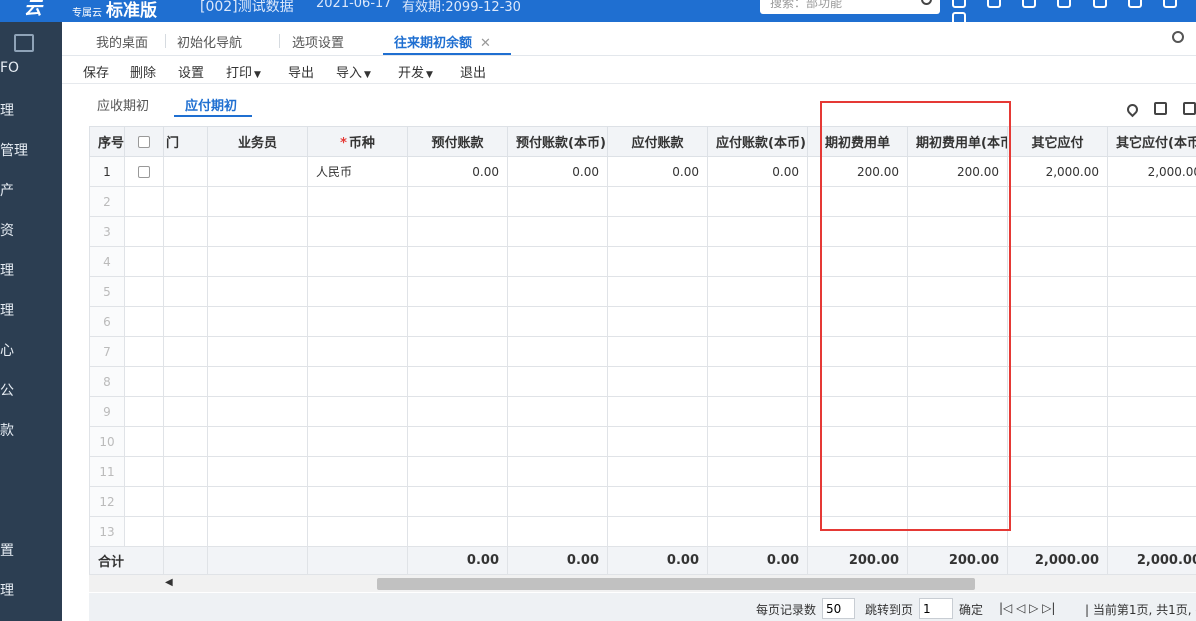 This screenshot has height=621, width=1196. What do you see at coordinates (122, 41) in the screenshot?
I see `tab-desktop: 我的桌面` at bounding box center [122, 41].